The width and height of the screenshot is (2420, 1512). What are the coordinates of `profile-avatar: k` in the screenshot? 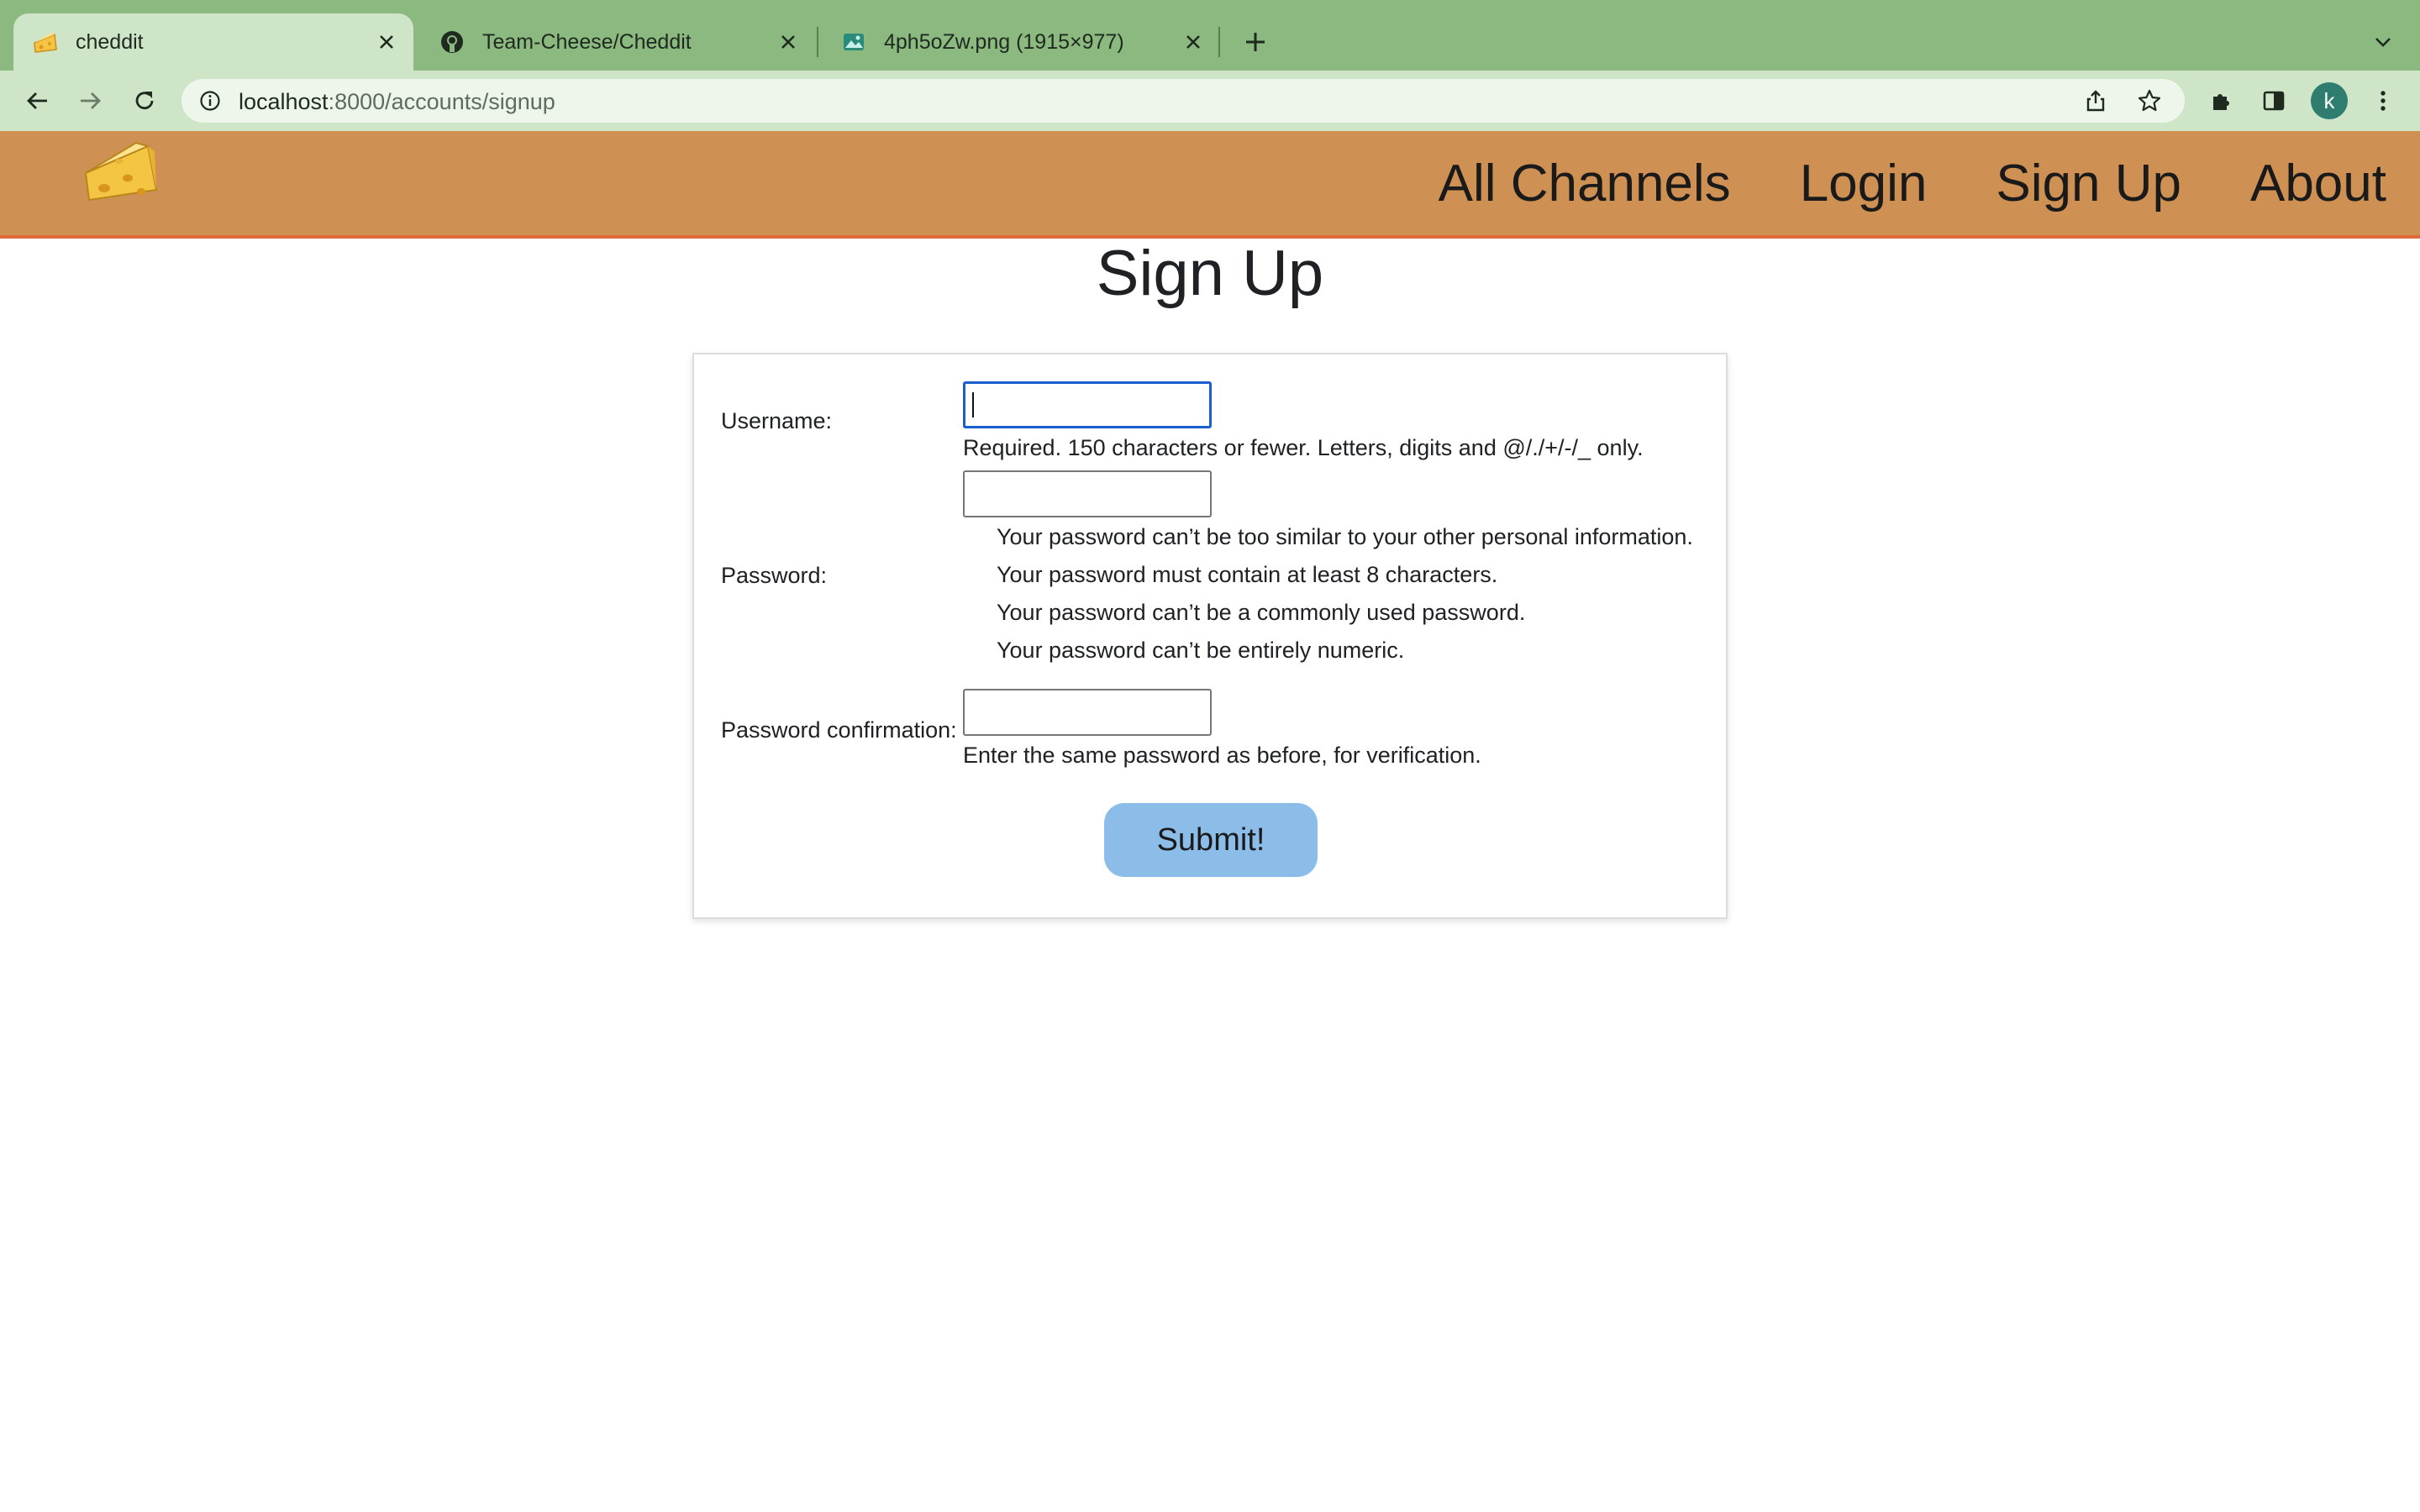 It's located at (2329, 100).